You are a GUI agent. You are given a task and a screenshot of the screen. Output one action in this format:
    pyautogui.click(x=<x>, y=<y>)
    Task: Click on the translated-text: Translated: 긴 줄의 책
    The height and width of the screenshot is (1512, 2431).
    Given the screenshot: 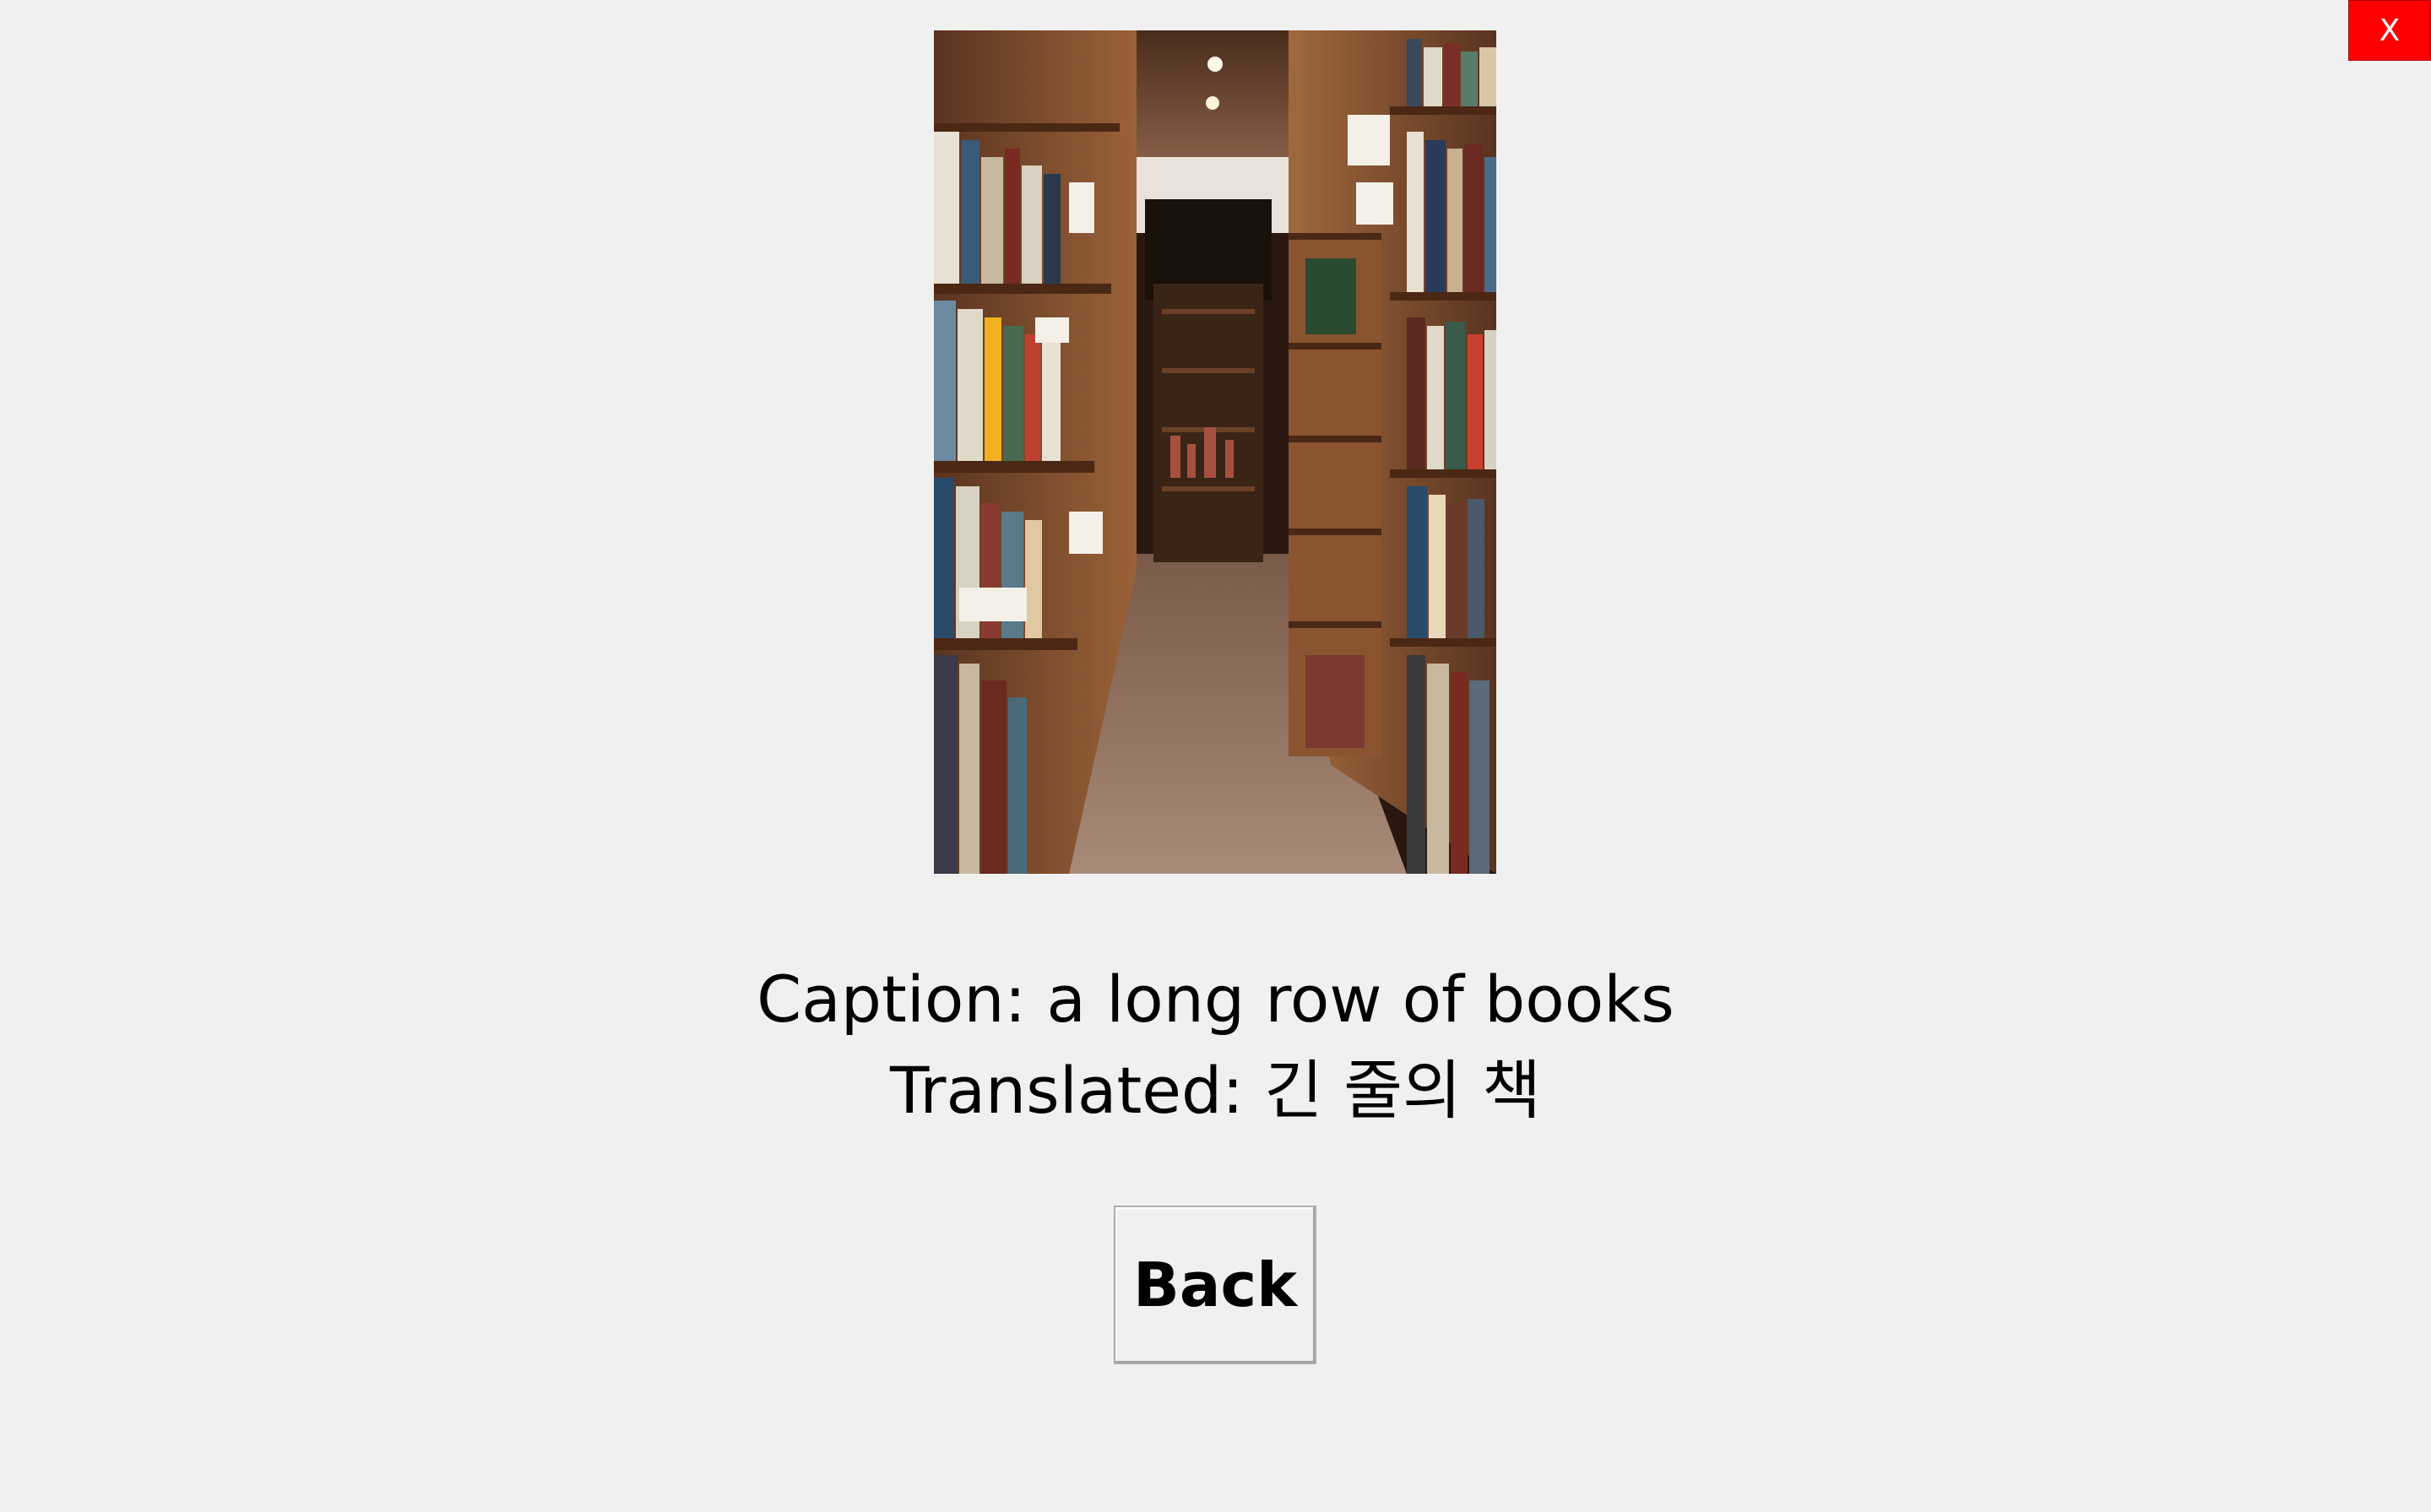 What is the action you would take?
    pyautogui.click(x=1215, y=1091)
    